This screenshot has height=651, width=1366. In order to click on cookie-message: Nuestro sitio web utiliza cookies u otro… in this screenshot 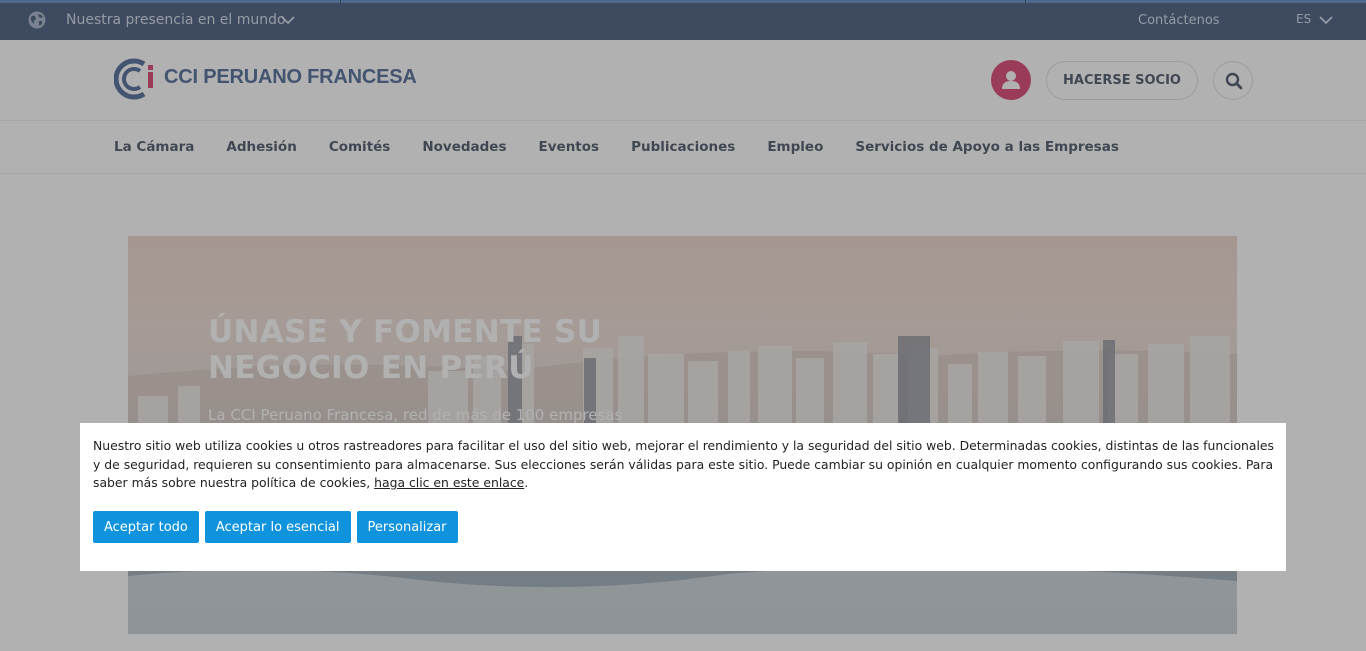, I will do `click(684, 465)`.